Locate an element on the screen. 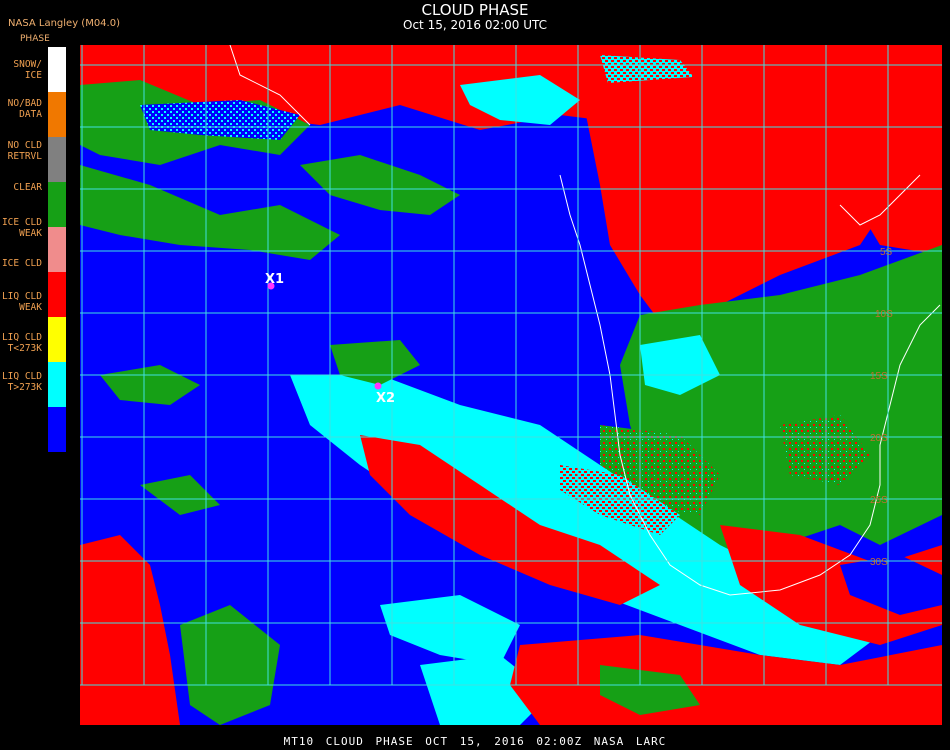 Image resolution: width=950 pixels, height=750 pixels. legend-item-no-bad-data: NO/BAD DATA is located at coordinates (33, 114).